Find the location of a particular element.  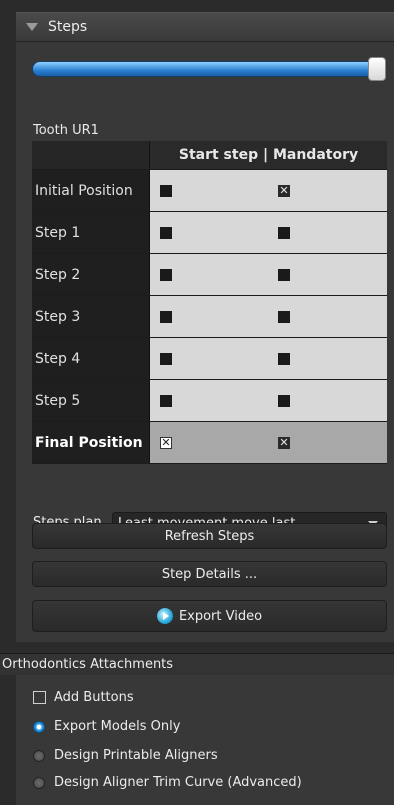

collapse-triangle-icon is located at coordinates (32, 27).